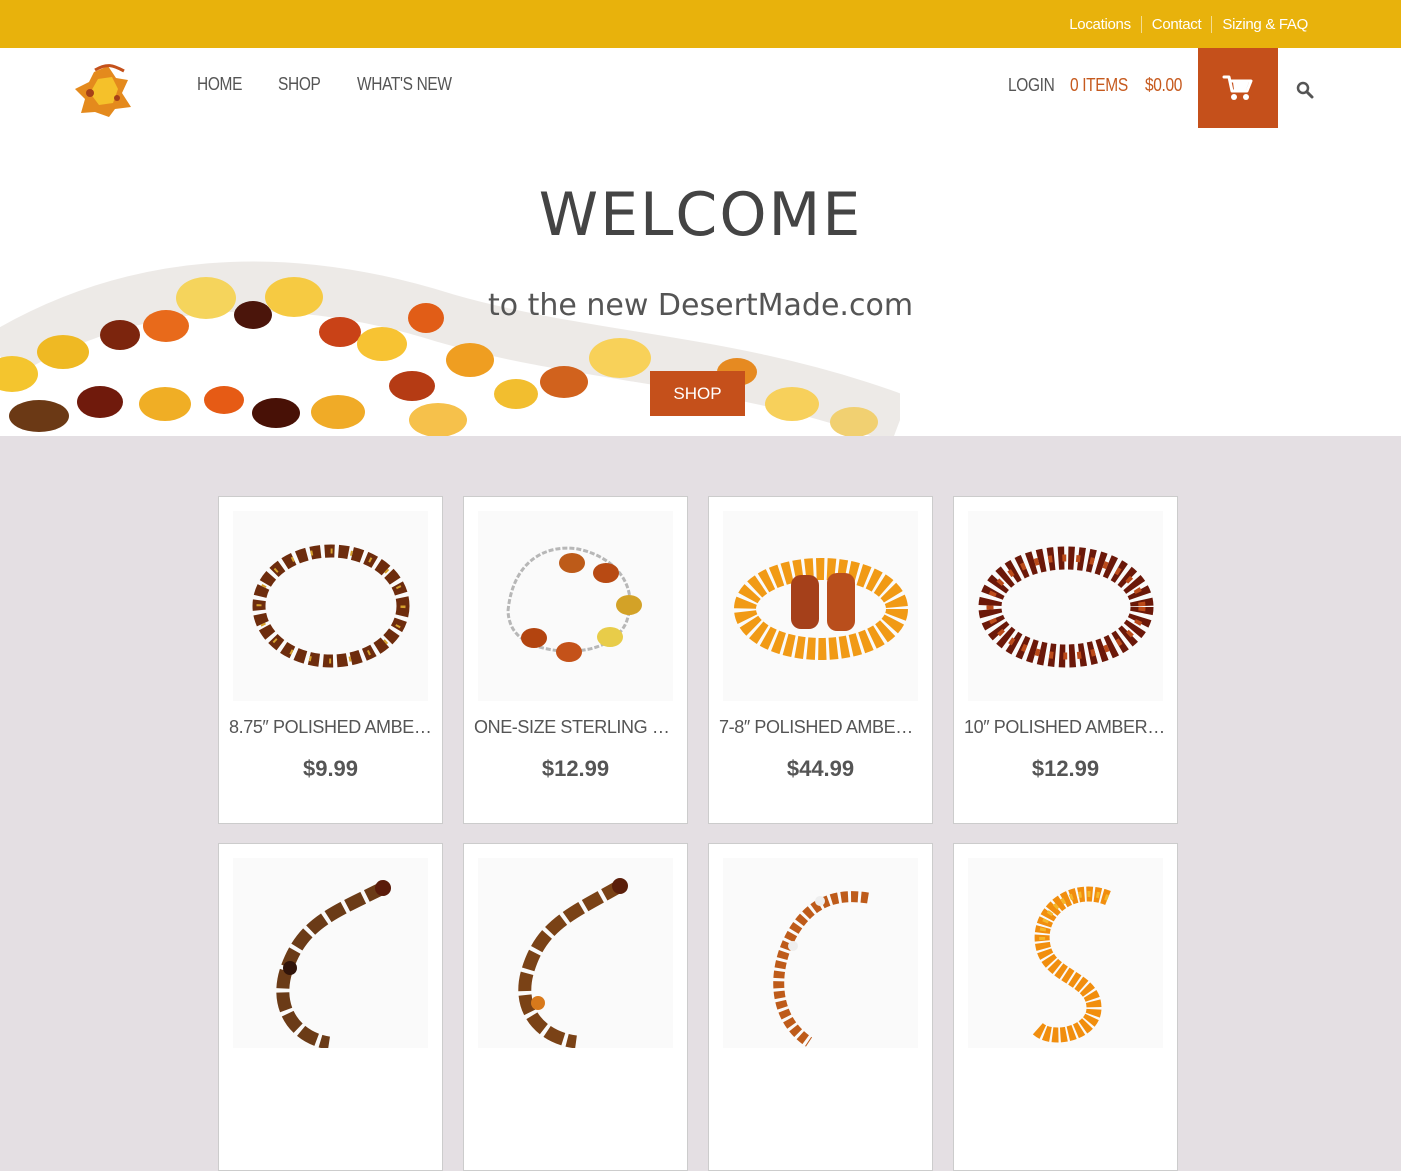 The image size is (1401, 1171). Describe the element at coordinates (404, 84) in the screenshot. I see `nav-whats-new: WHAT'S NEW` at that location.